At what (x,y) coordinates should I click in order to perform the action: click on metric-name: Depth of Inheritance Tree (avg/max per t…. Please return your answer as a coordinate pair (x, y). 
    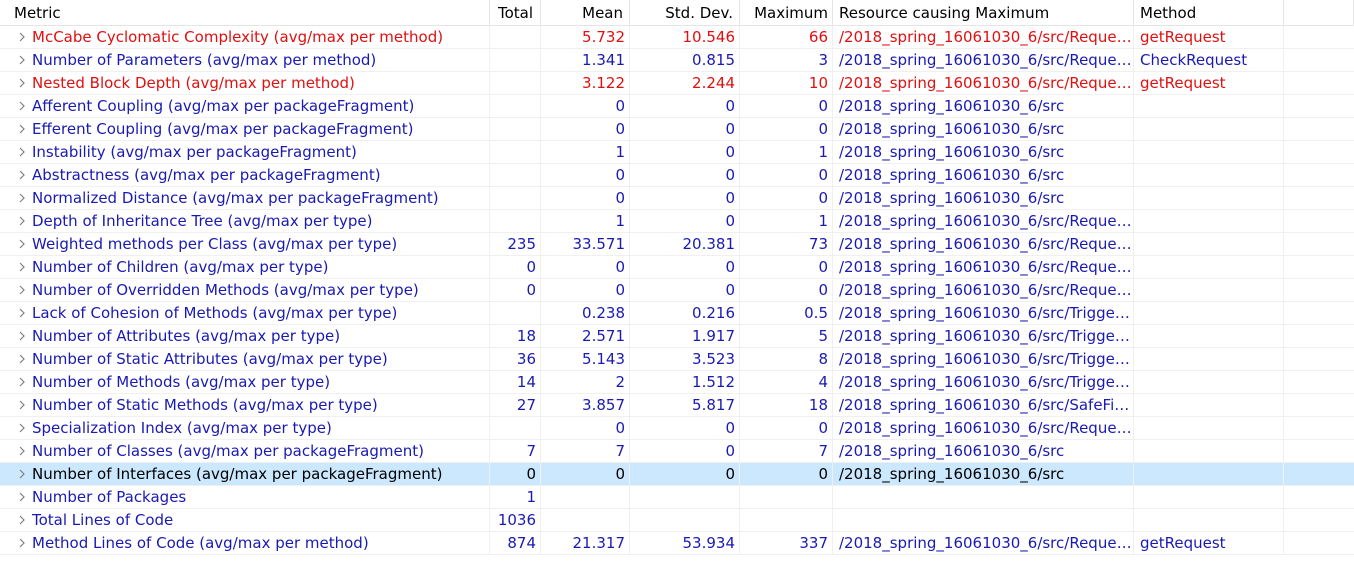
    Looking at the image, I should click on (202, 221).